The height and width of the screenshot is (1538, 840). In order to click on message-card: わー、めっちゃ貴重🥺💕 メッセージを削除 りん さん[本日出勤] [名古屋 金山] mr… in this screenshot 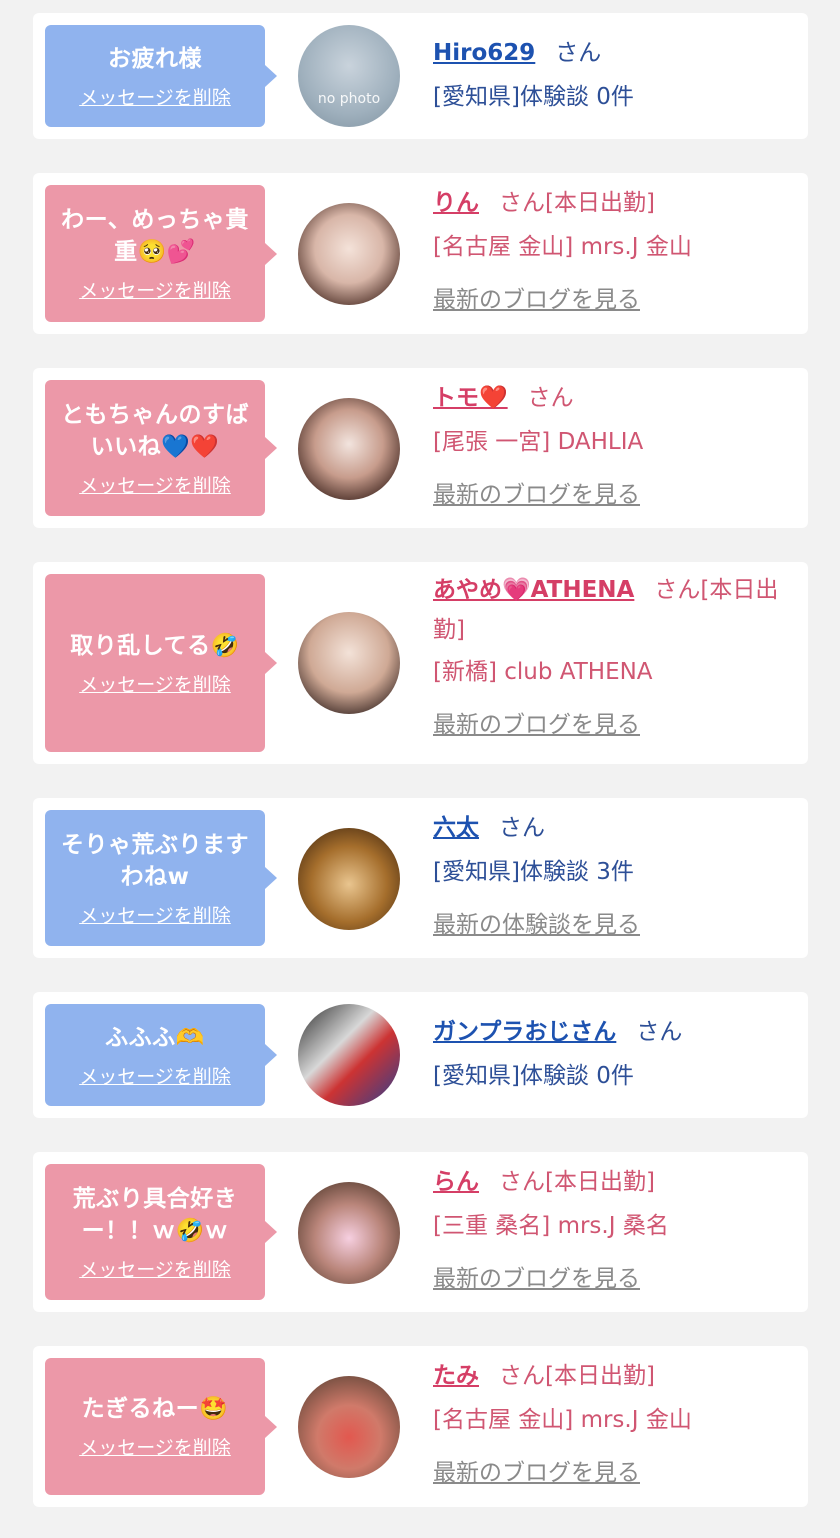, I will do `click(420, 253)`.